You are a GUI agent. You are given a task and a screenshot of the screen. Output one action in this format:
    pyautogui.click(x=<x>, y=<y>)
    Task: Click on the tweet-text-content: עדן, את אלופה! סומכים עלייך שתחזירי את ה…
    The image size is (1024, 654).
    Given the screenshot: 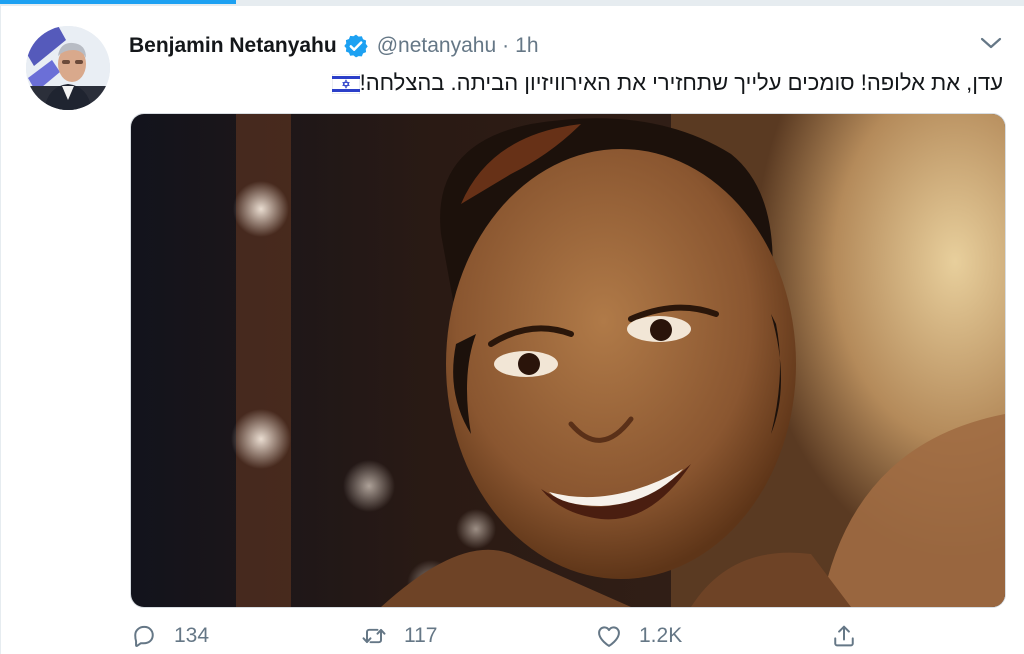 What is the action you would take?
    pyautogui.click(x=681, y=82)
    